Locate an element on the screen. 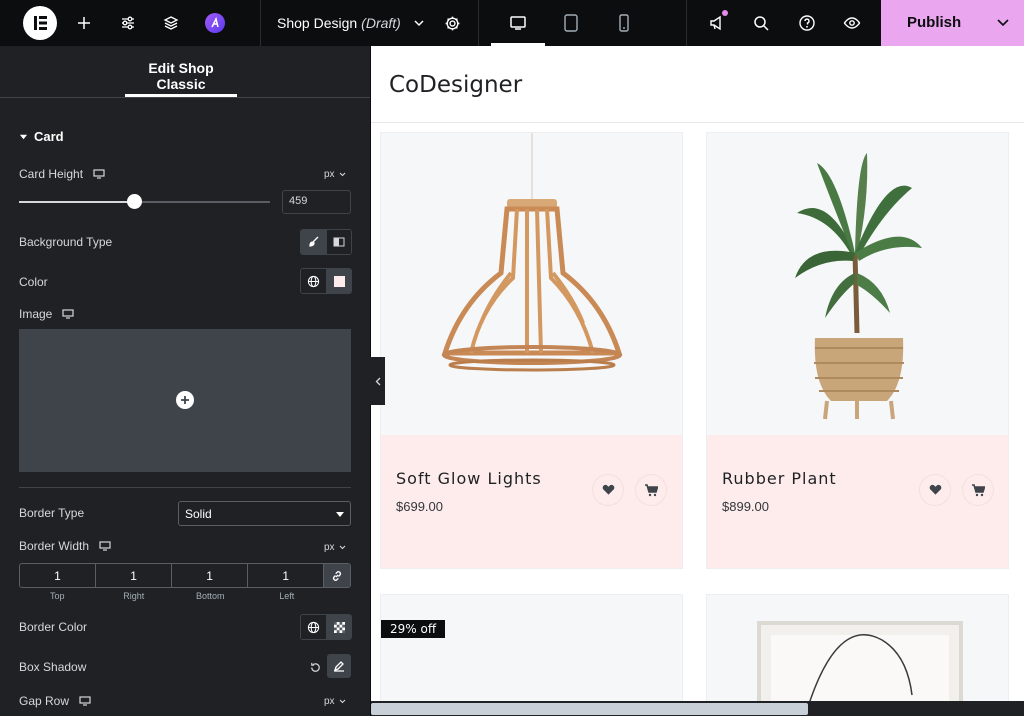 The height and width of the screenshot is (716, 1024). transparent-swatch-icon is located at coordinates (339, 627).